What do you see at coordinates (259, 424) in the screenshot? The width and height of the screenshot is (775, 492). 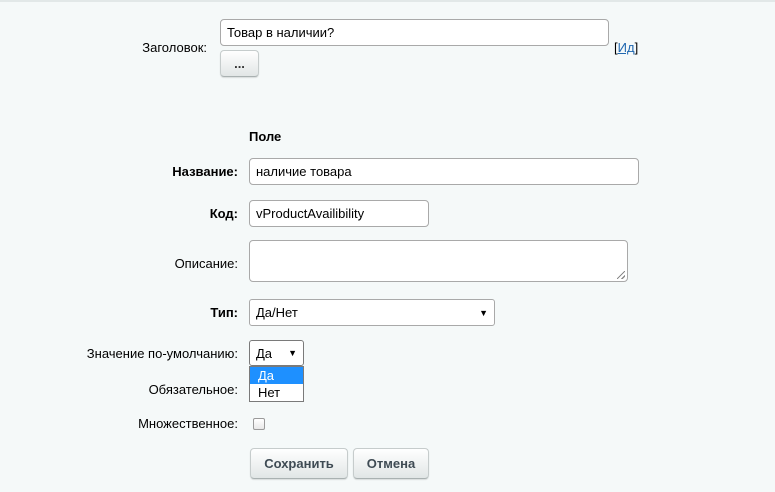 I see `multiple-checkbox` at bounding box center [259, 424].